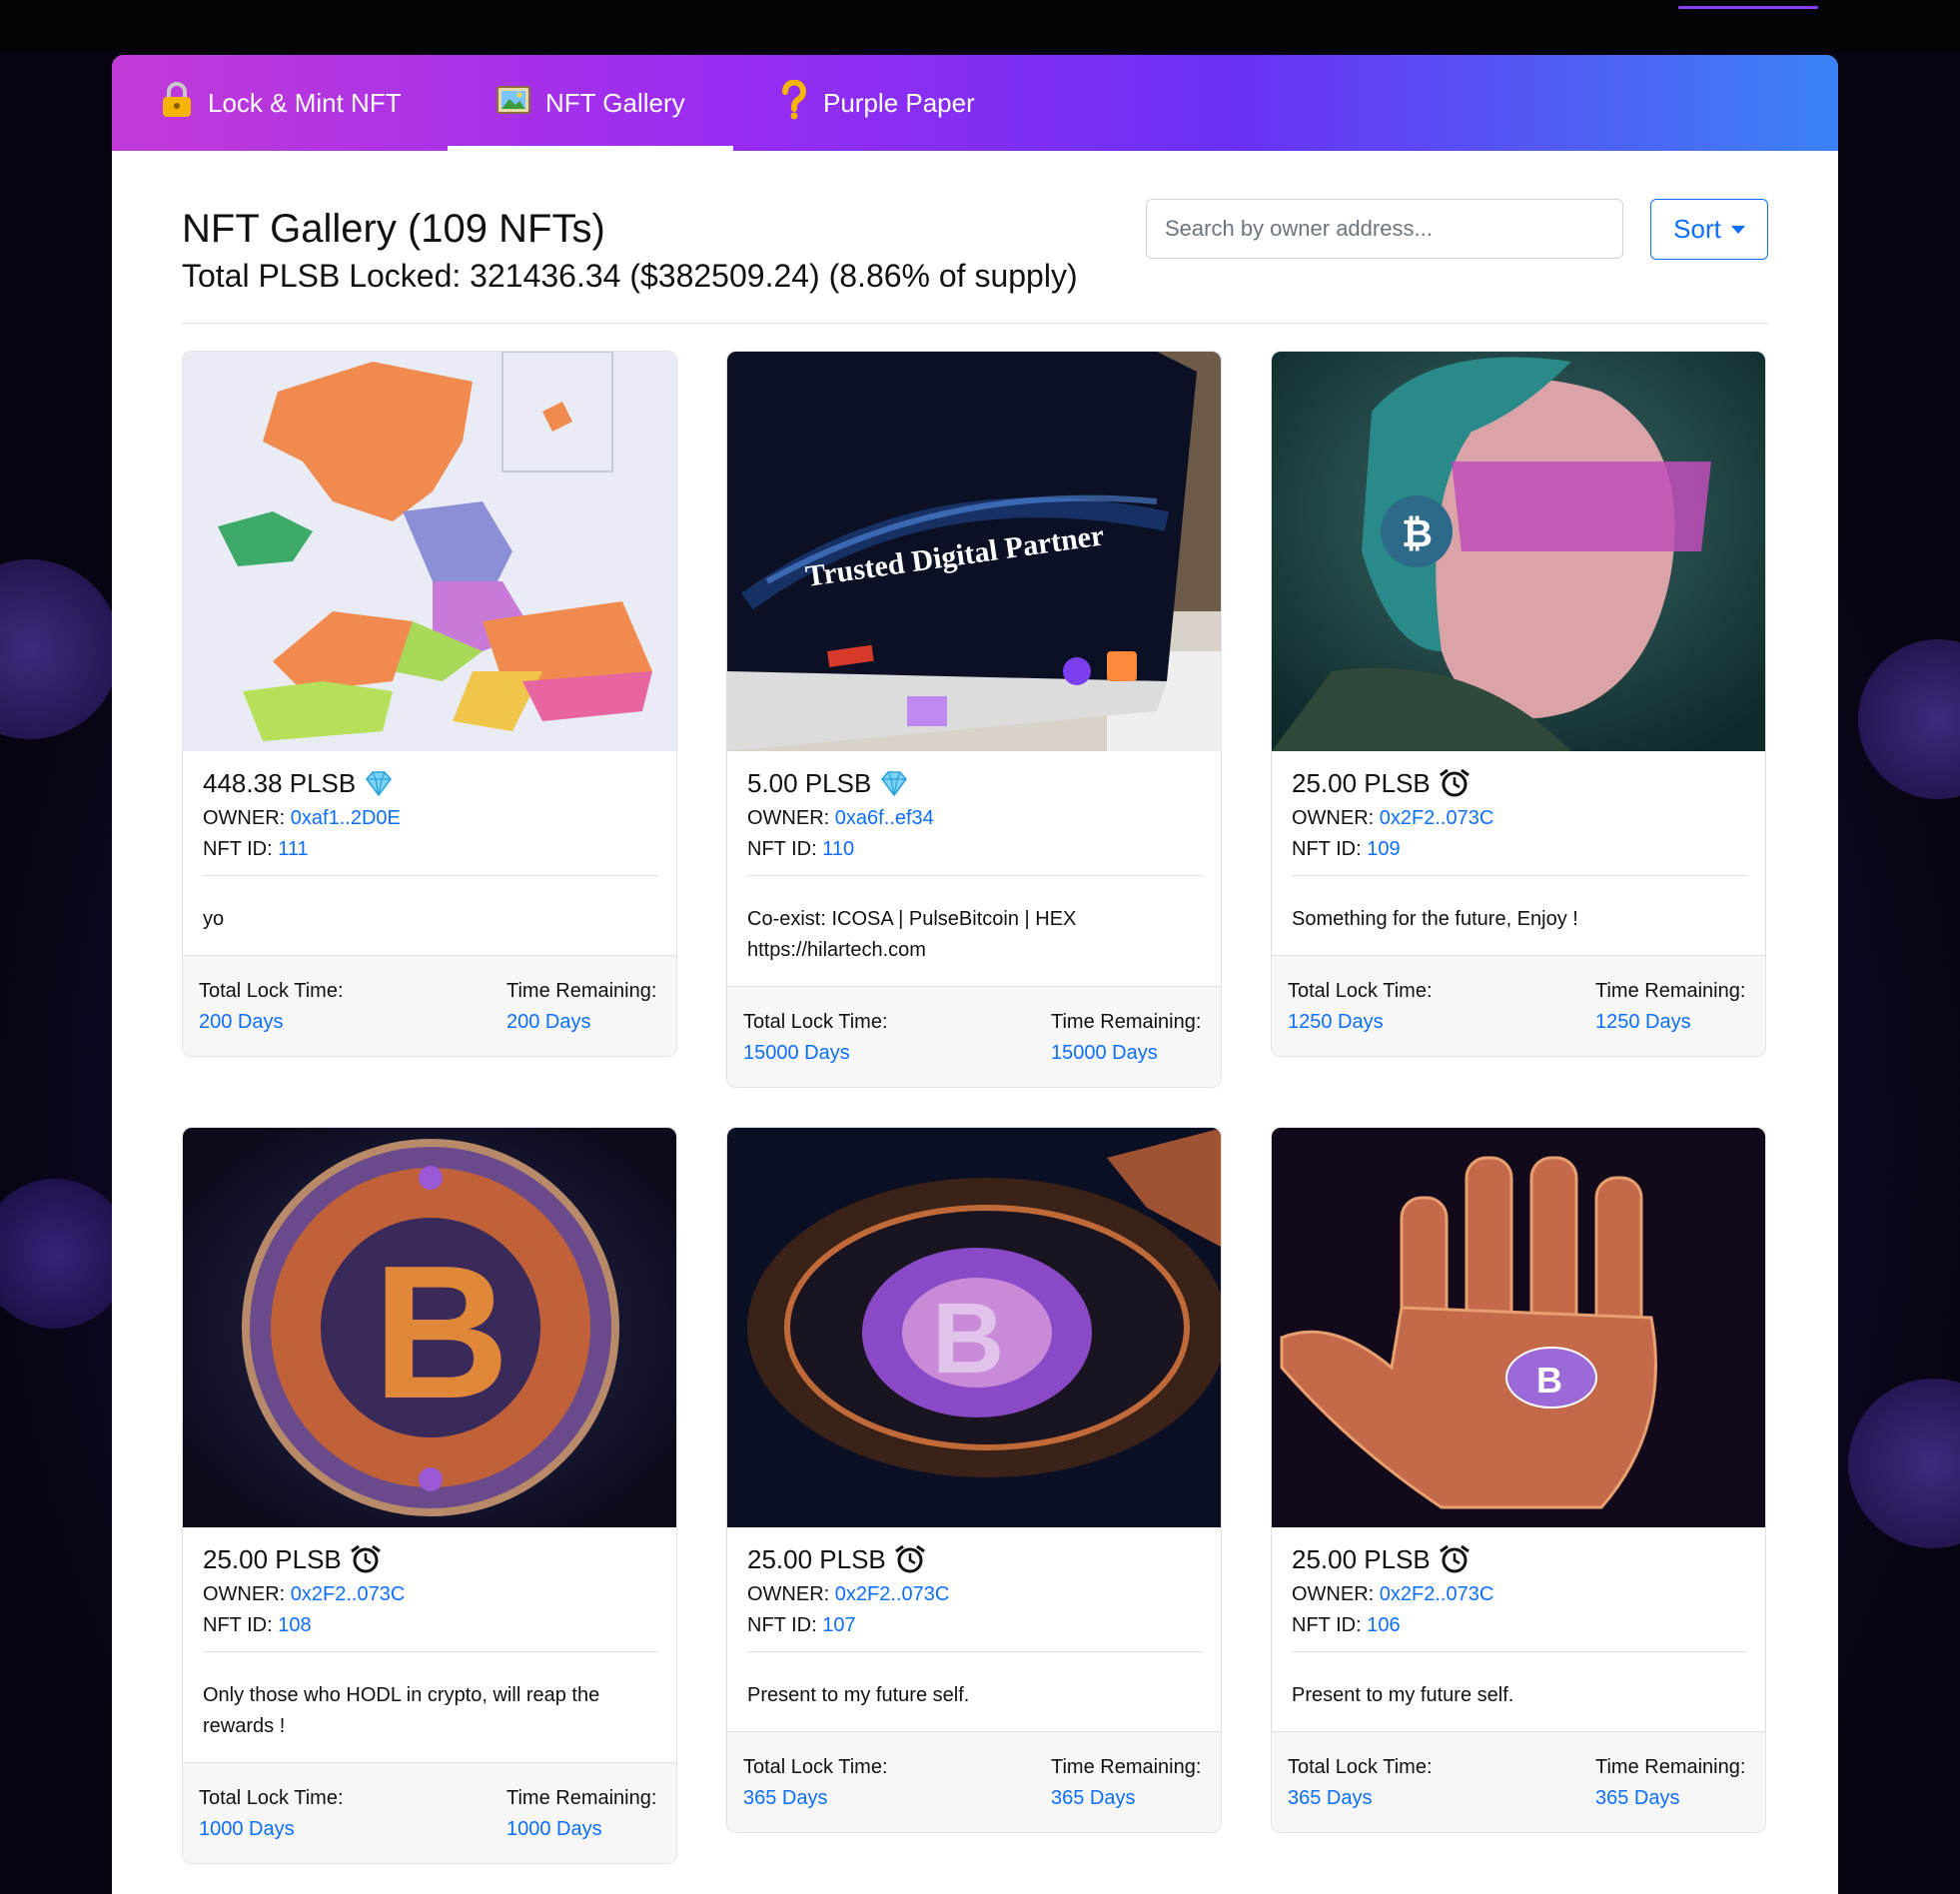  I want to click on nft-id-link: 106, so click(1383, 1625).